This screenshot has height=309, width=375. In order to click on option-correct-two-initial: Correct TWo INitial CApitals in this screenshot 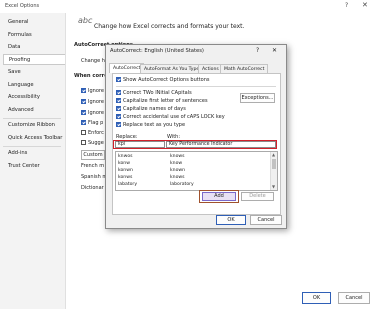, I will do `click(157, 93)`.